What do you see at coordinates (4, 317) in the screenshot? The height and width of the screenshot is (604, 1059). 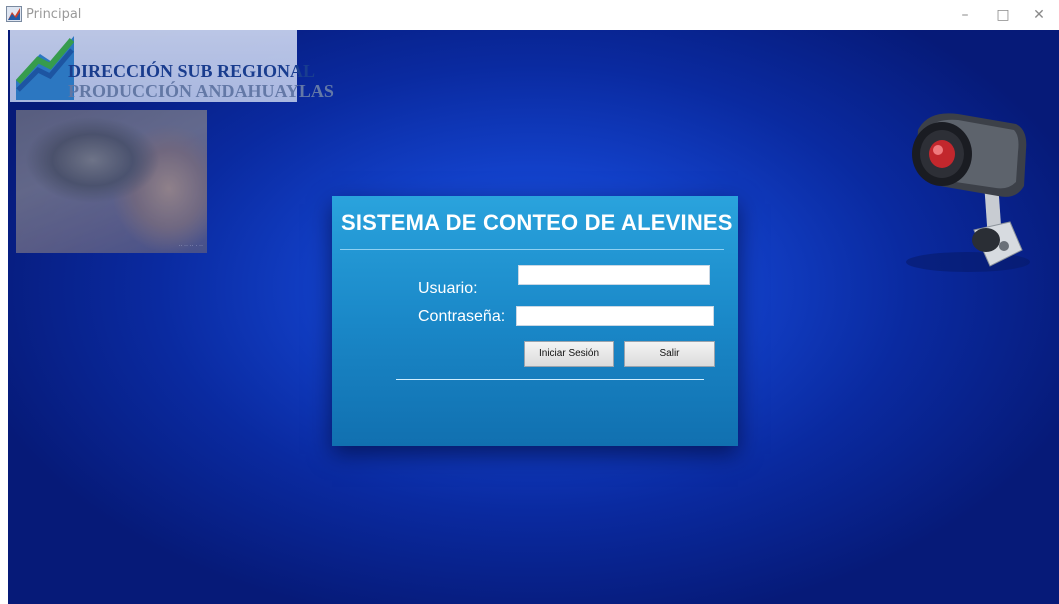 I see `window-left-edge` at bounding box center [4, 317].